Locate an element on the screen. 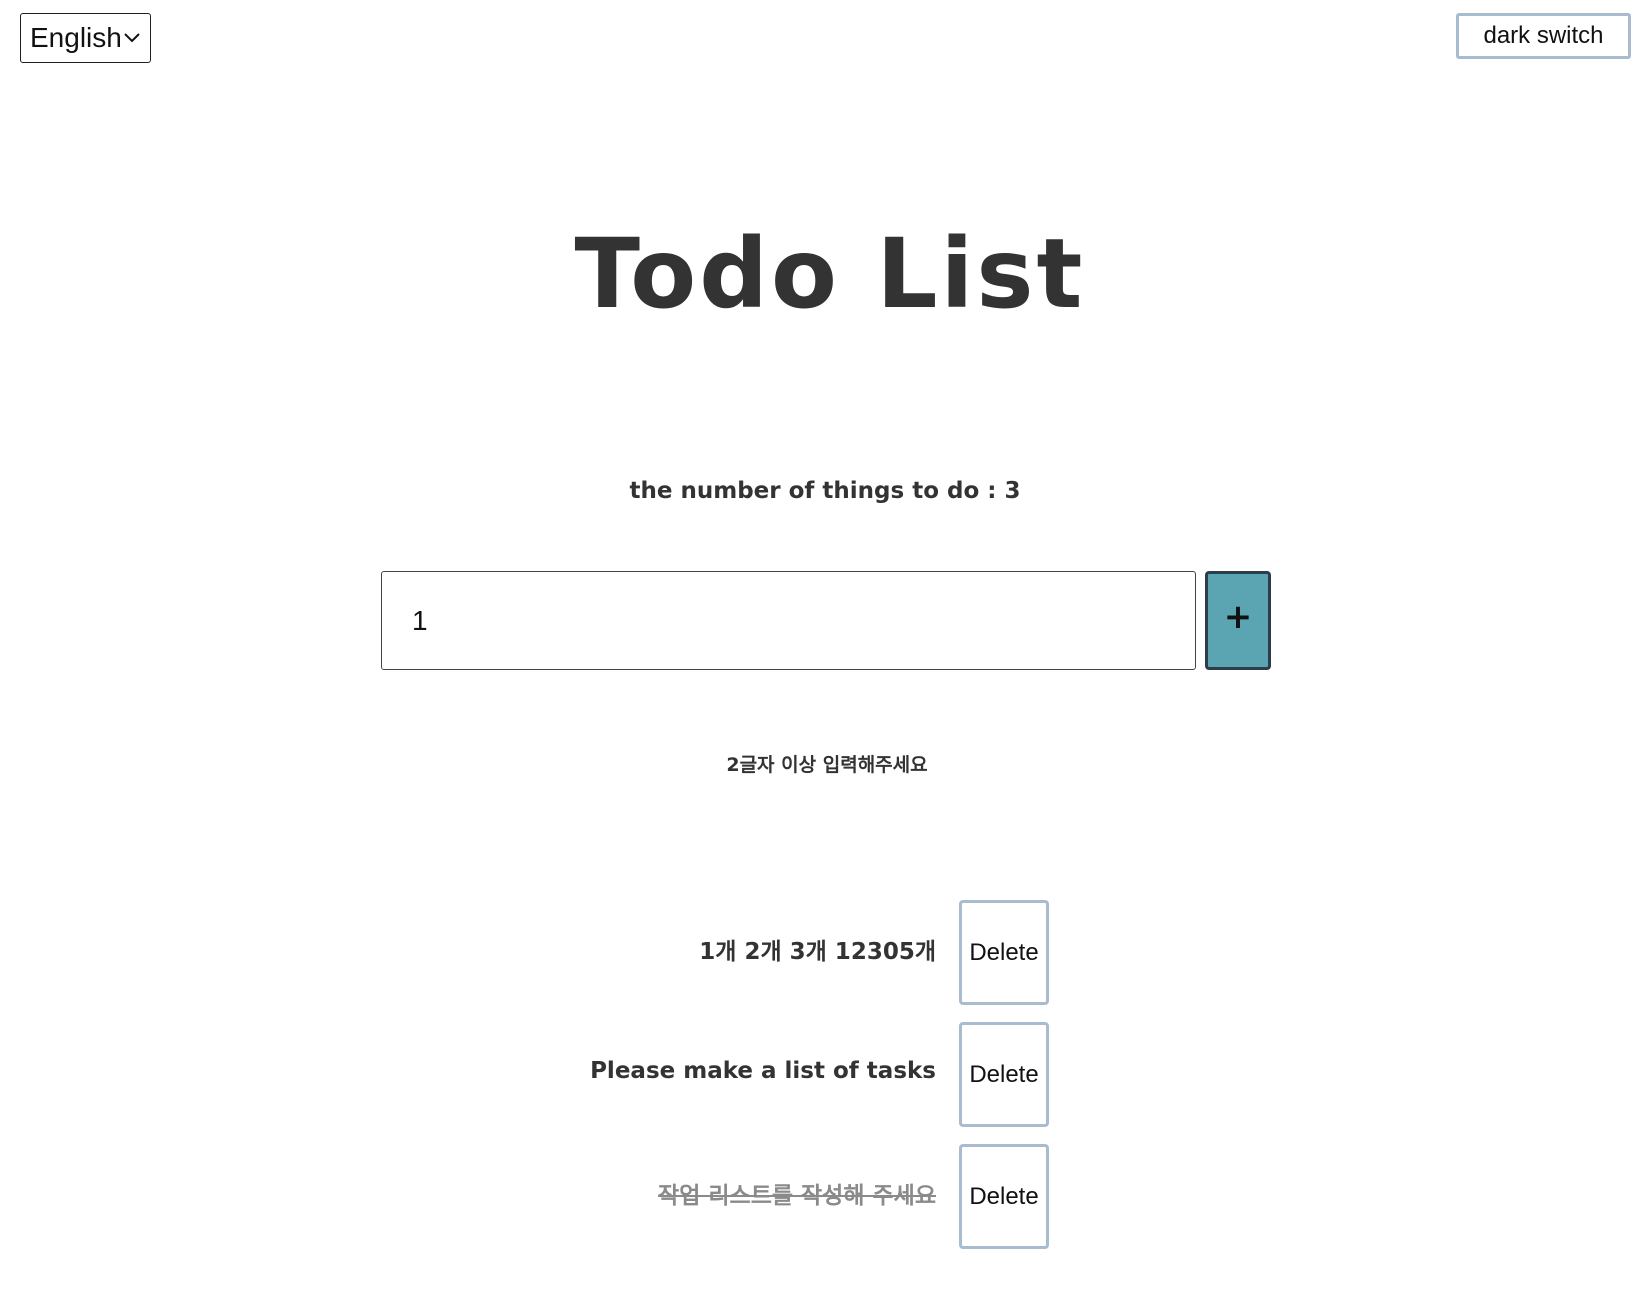 This screenshot has height=1294, width=1644. todo-count-text: the number of things to do : 3 is located at coordinates (825, 491).